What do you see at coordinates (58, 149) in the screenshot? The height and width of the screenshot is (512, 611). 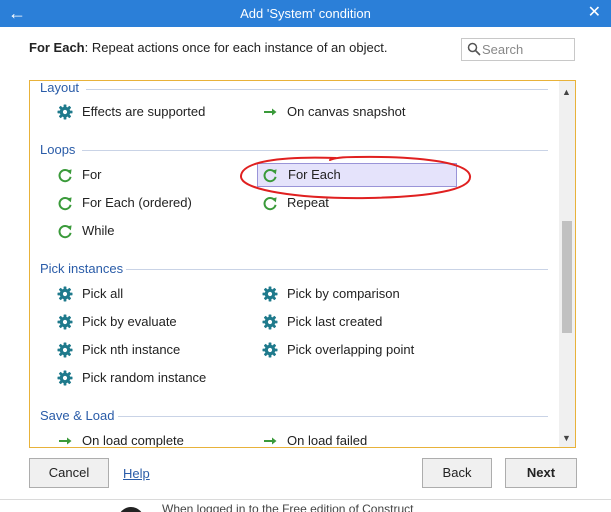 I see `category-loops-title: Loops` at bounding box center [58, 149].